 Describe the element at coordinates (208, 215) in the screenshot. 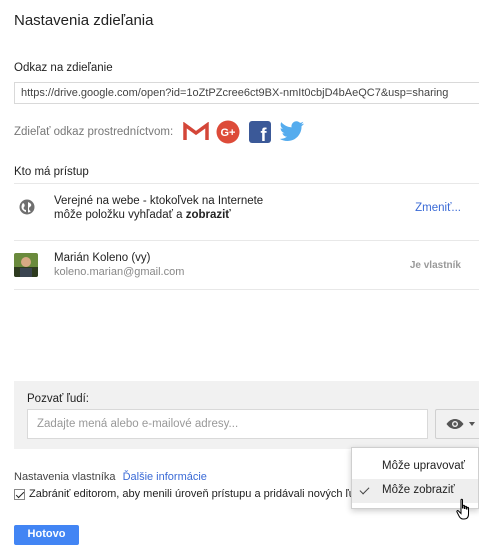

I see `public-access-line2-bold: zobraziť` at that location.